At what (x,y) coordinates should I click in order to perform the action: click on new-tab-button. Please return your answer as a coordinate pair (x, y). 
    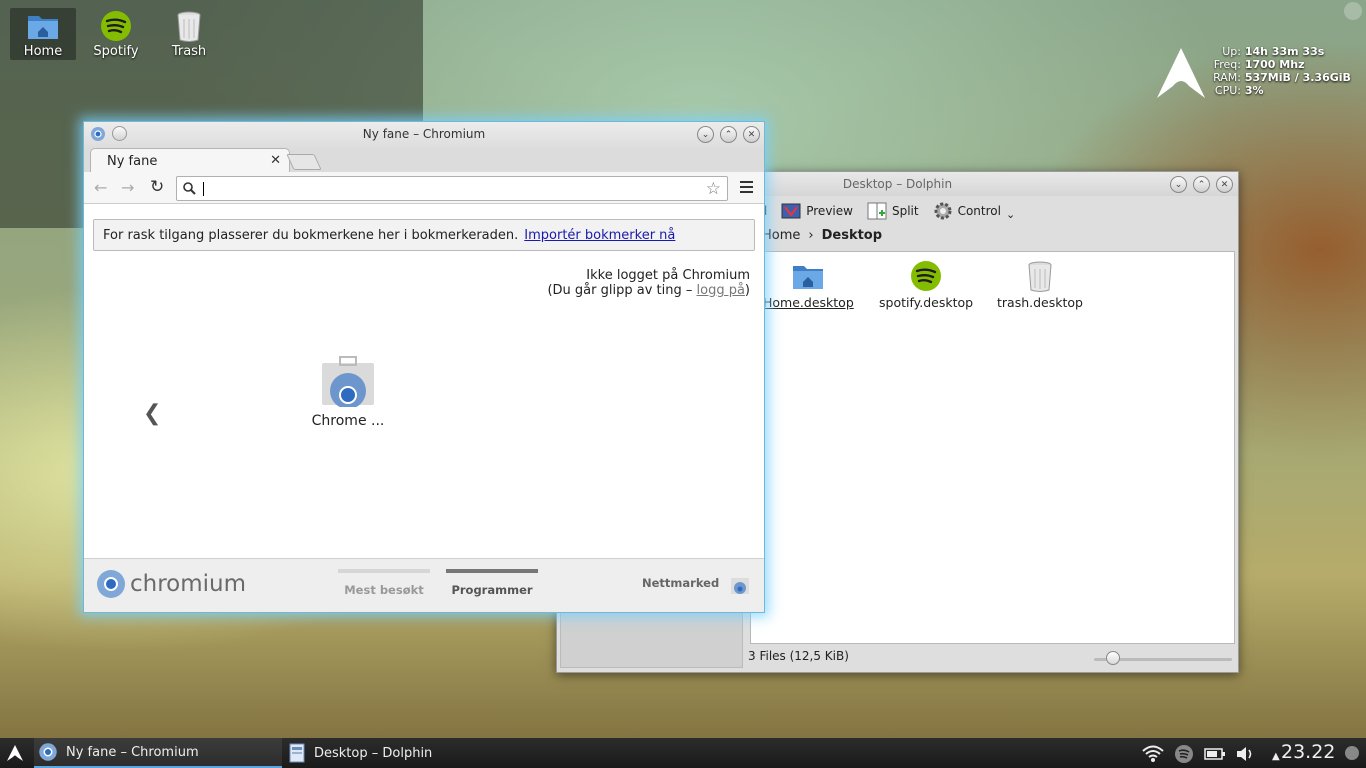
    Looking at the image, I should click on (304, 162).